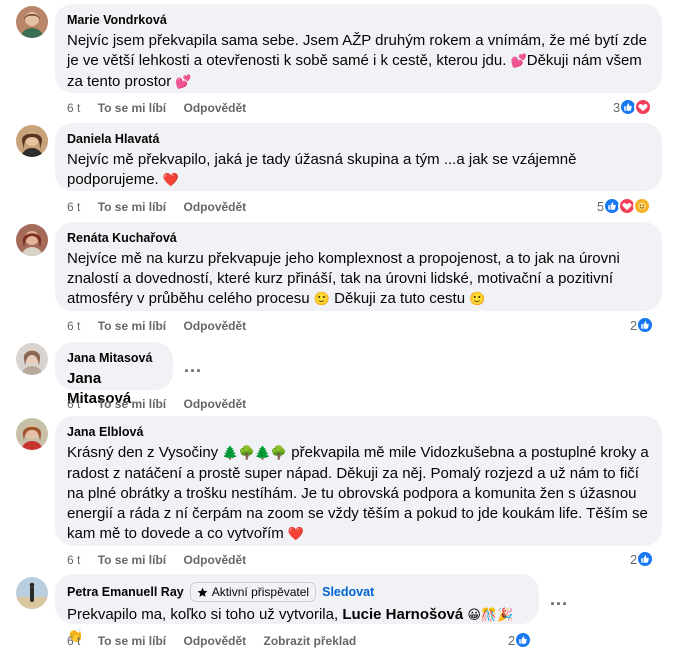 The image size is (676, 653). I want to click on comment-author: Jana Mitasová, so click(114, 358).